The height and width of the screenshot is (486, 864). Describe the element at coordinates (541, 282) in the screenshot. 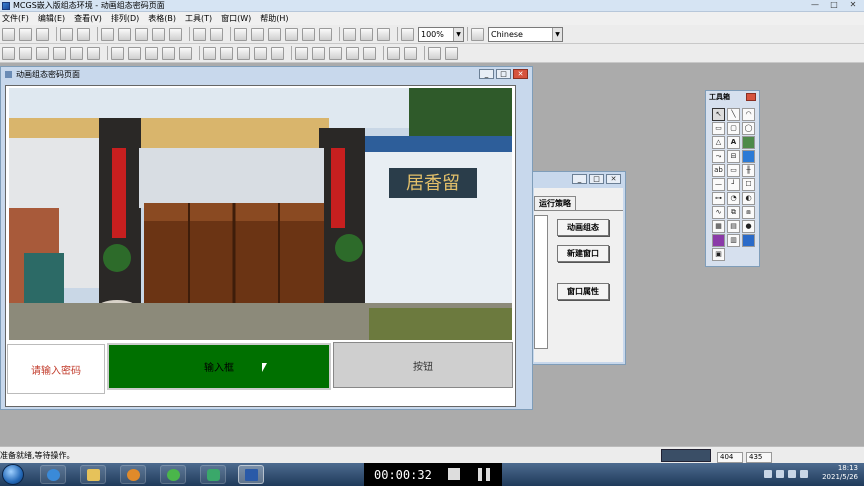

I see `window-list` at that location.